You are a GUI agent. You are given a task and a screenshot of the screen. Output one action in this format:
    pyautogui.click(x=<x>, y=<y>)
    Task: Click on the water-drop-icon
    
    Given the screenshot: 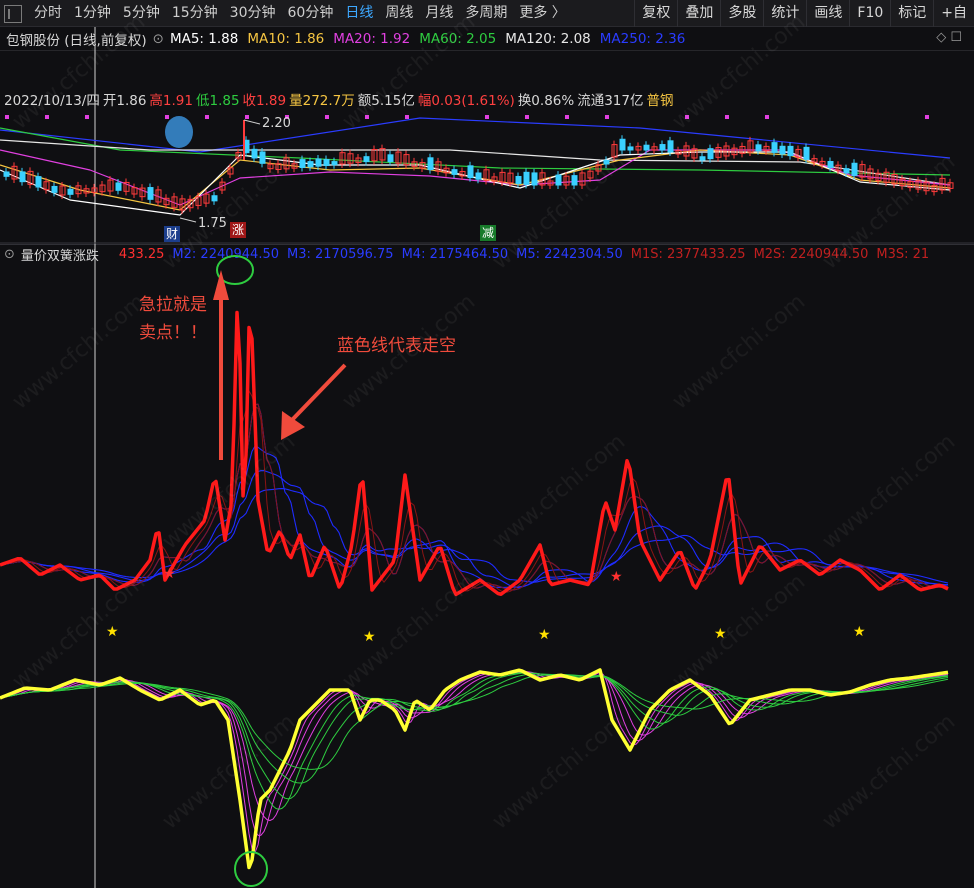 What is the action you would take?
    pyautogui.click(x=179, y=132)
    